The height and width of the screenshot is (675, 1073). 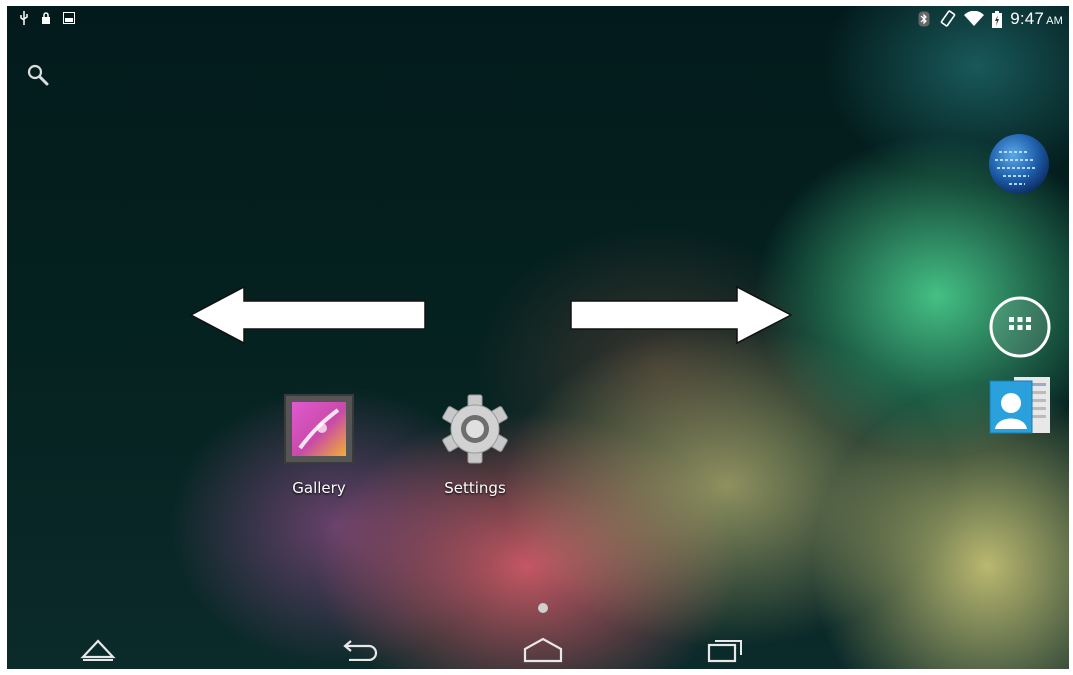 What do you see at coordinates (475, 429) in the screenshot?
I see `settings-gear-icon` at bounding box center [475, 429].